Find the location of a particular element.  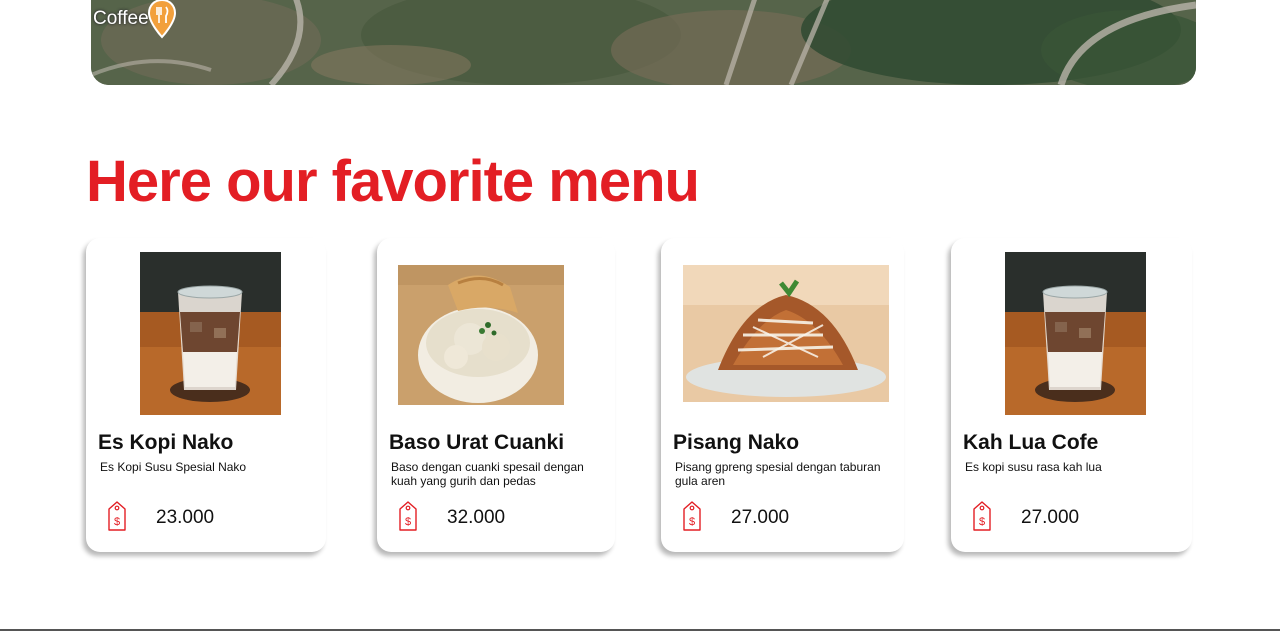

menu-item-name: Es Kopi Nako is located at coordinates (166, 442).